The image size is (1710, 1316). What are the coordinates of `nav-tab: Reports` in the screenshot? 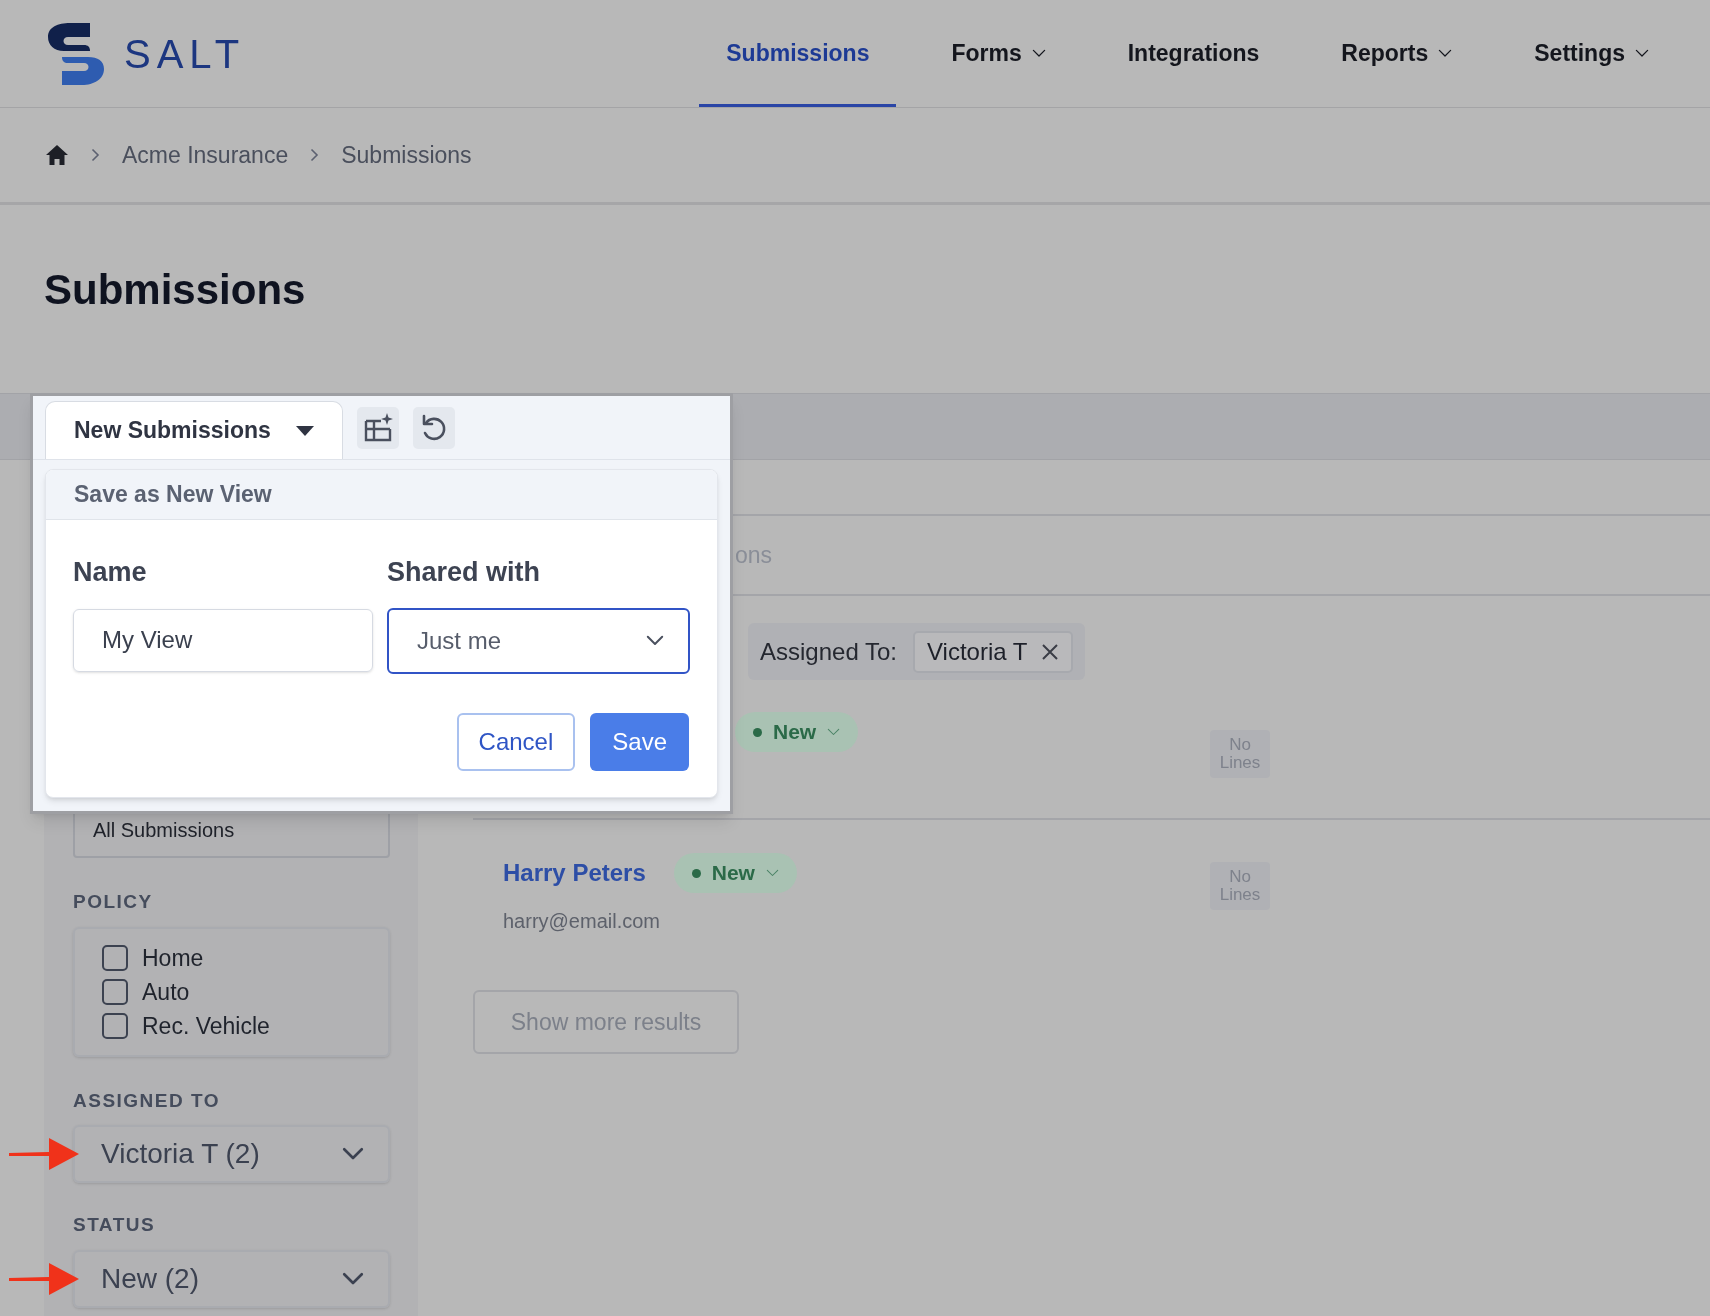 It's located at (1397, 53).